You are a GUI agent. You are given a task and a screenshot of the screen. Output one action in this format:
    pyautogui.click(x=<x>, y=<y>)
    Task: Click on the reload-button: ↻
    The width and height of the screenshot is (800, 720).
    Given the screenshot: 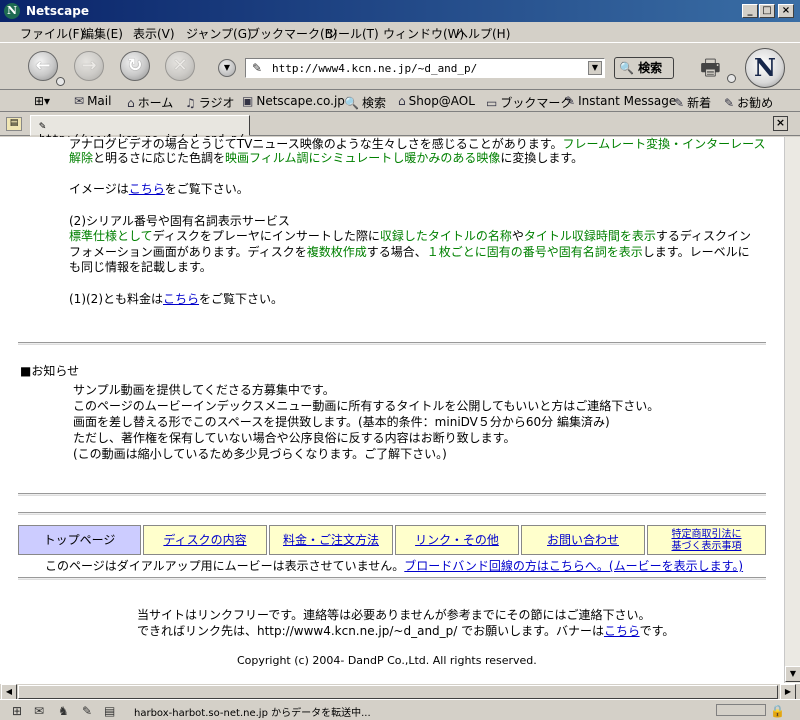 What is the action you would take?
    pyautogui.click(x=135, y=66)
    